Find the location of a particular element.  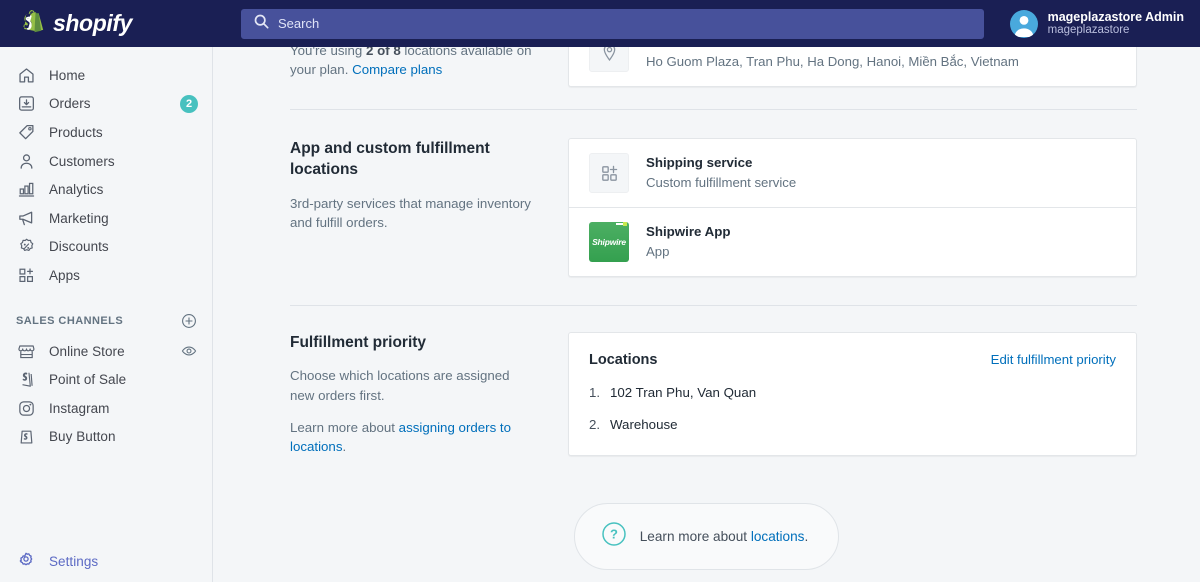

sidebar-item-settings: Settings is located at coordinates (106, 561).